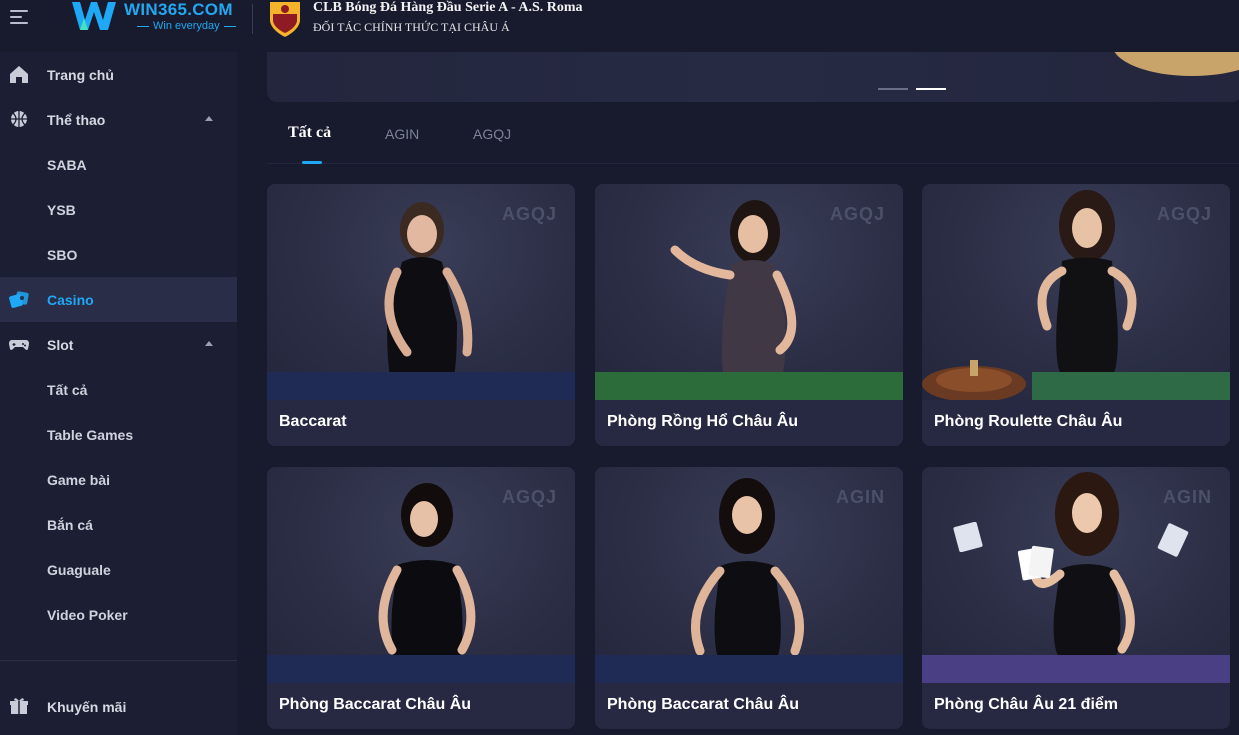  What do you see at coordinates (87, 706) in the screenshot?
I see `sidebar-item-label: Khuyến mãi` at bounding box center [87, 706].